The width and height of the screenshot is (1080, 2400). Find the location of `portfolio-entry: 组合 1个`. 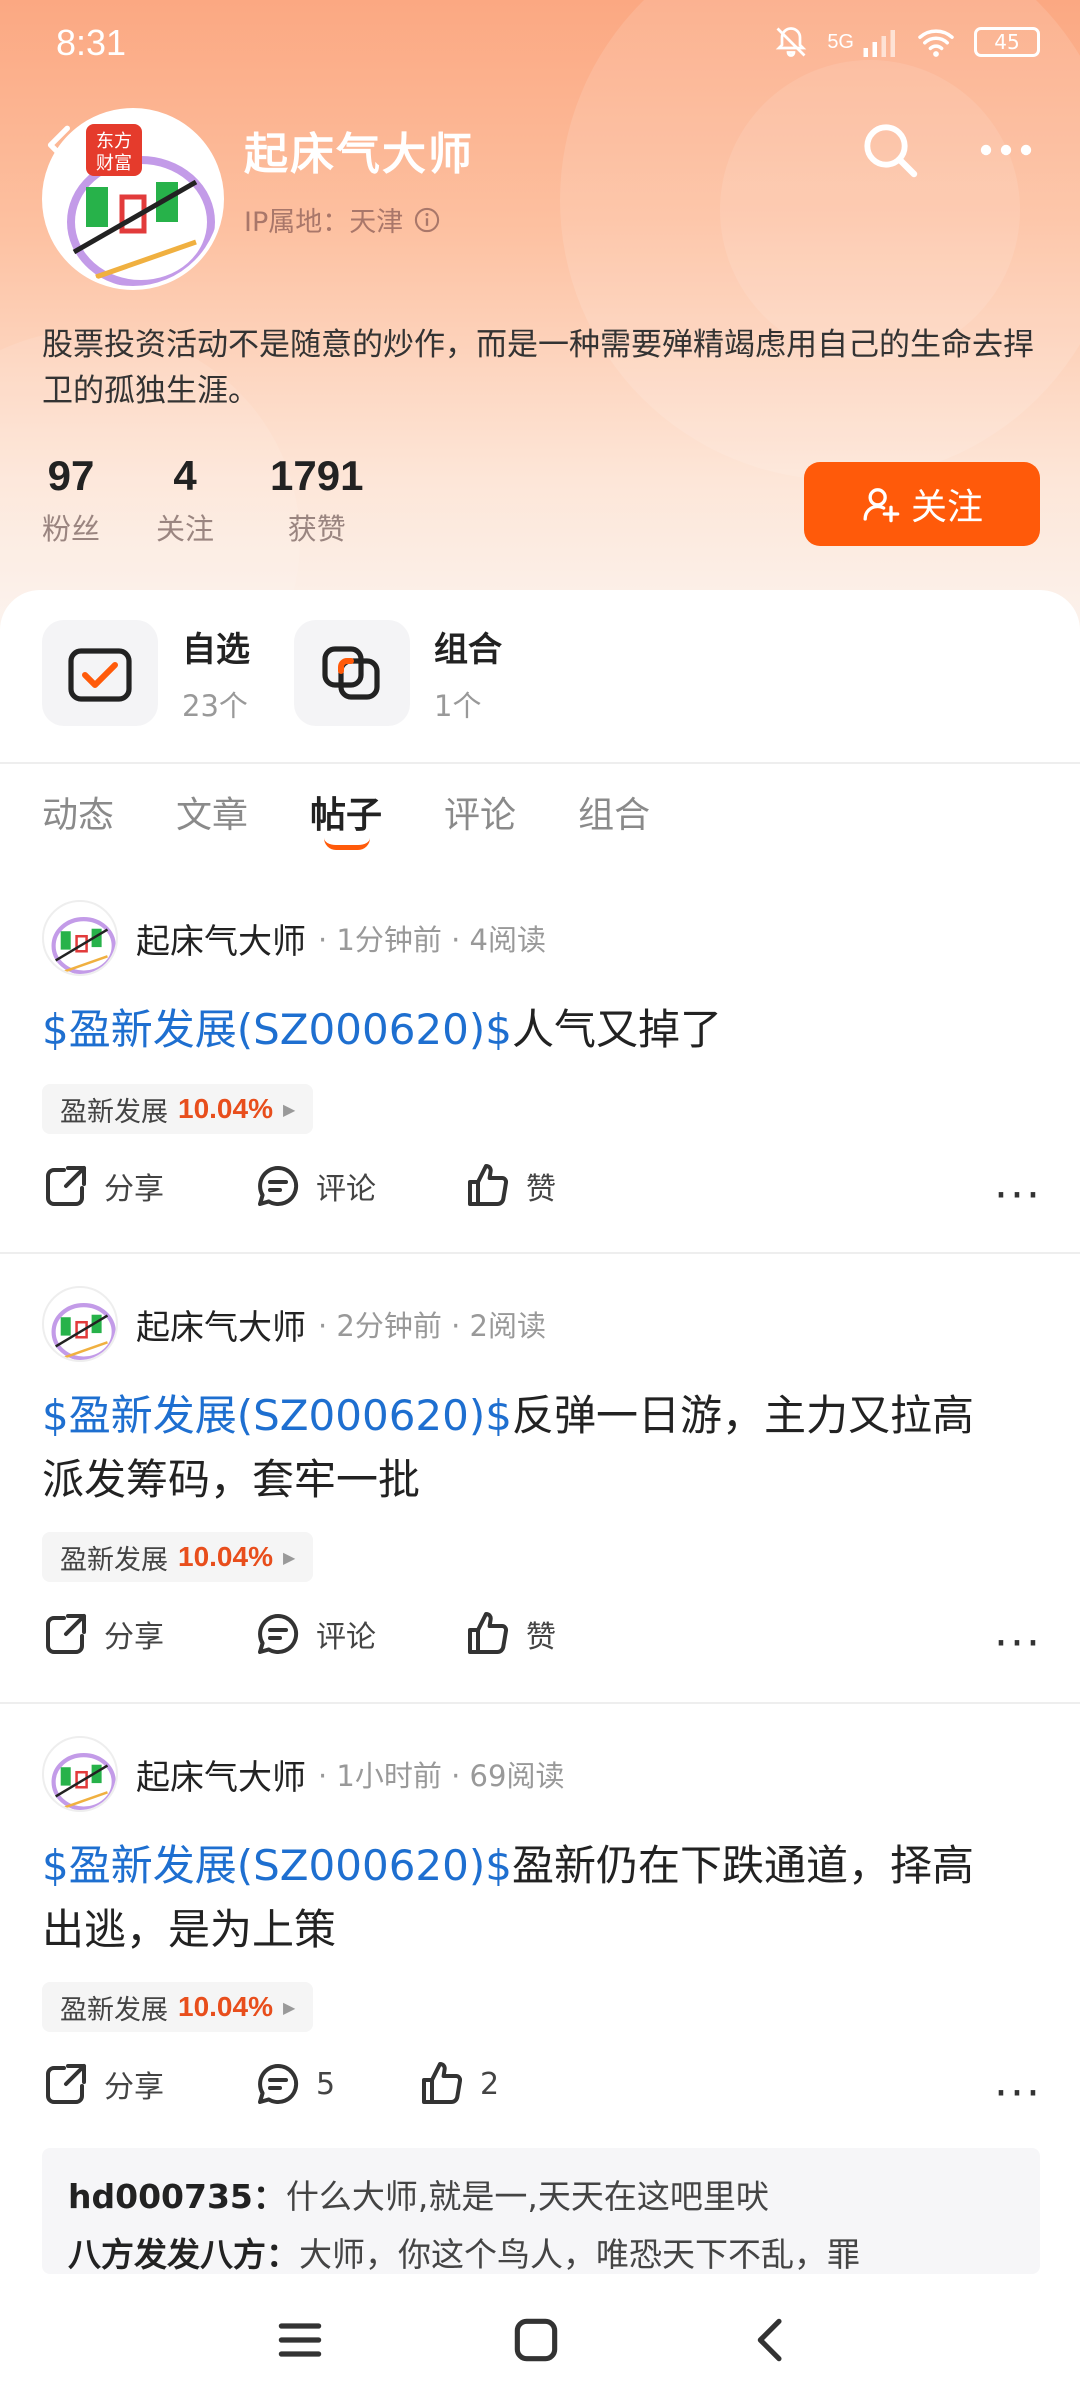

portfolio-entry: 组合 1个 is located at coordinates (398, 673).